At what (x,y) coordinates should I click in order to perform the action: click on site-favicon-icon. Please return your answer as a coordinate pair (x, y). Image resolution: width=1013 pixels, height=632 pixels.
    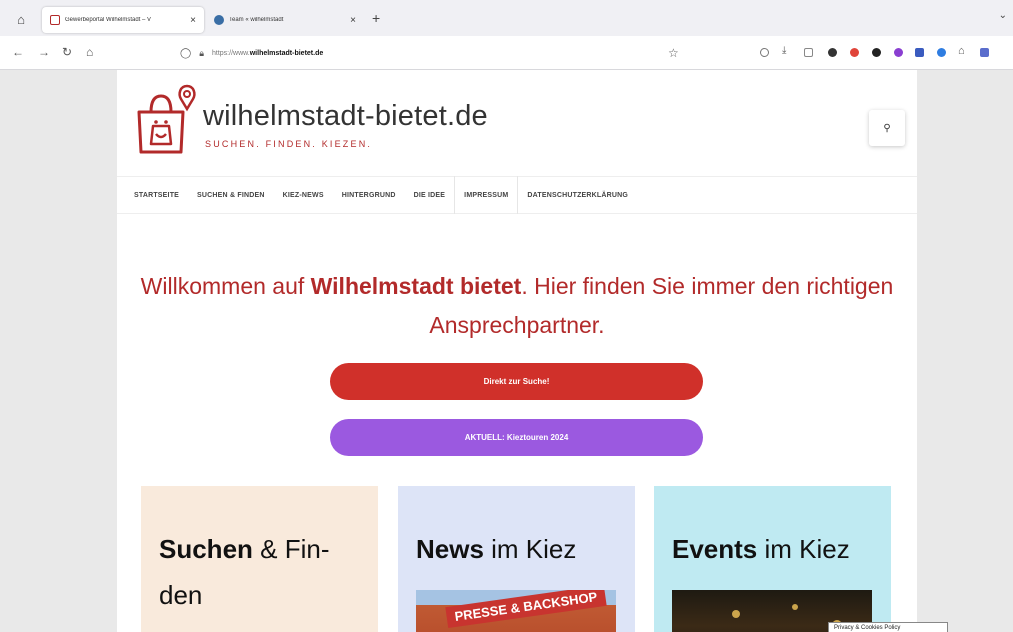
    Looking at the image, I should click on (55, 20).